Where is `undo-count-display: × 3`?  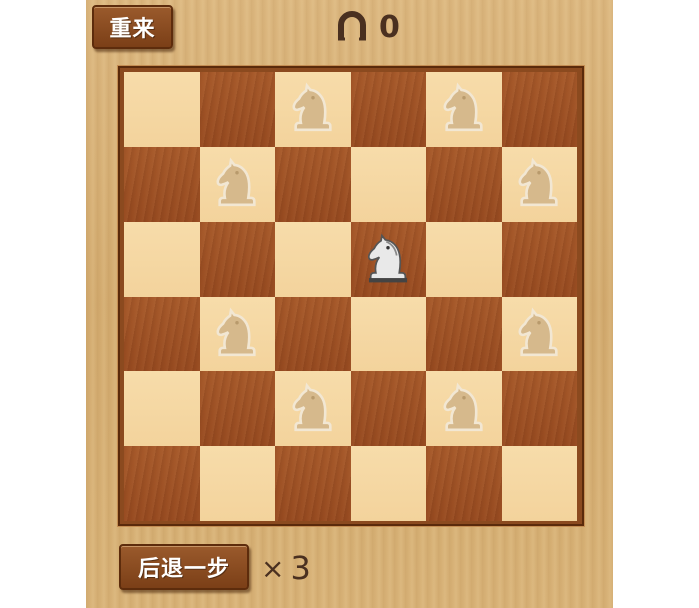
undo-count-display: × 3 is located at coordinates (286, 568).